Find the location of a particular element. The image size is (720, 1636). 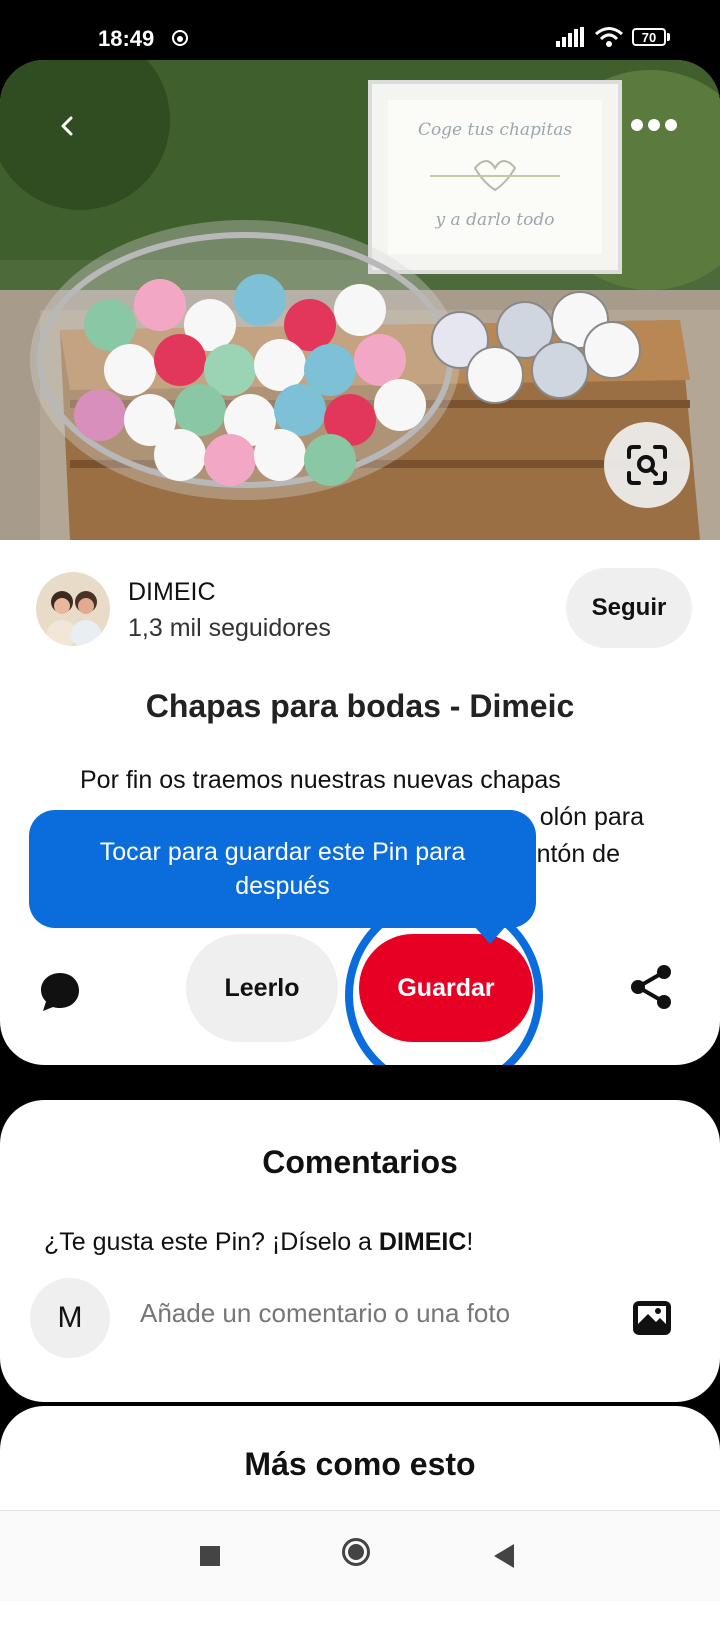

notification-icon is located at coordinates (180, 38).